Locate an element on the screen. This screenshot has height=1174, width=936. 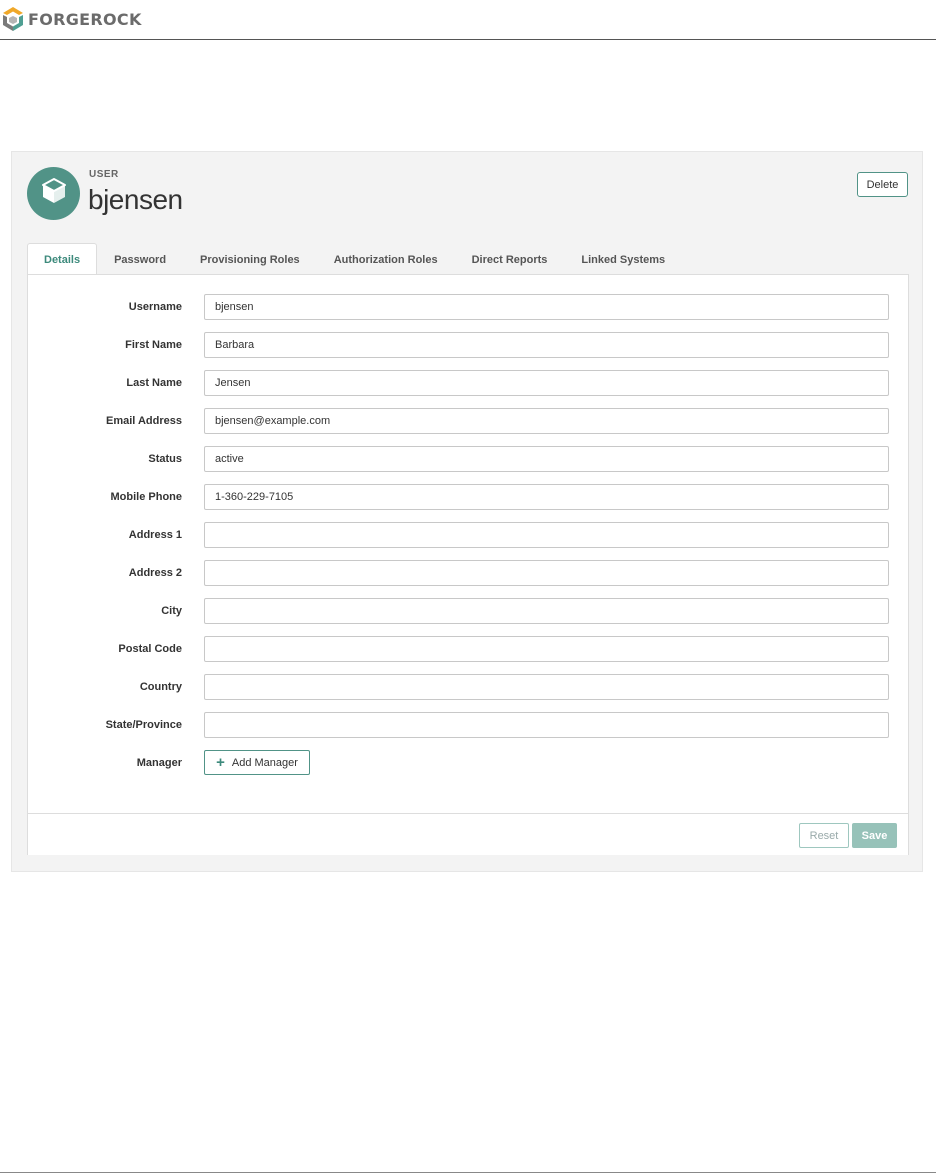
manager-label: Manager is located at coordinates (159, 763).